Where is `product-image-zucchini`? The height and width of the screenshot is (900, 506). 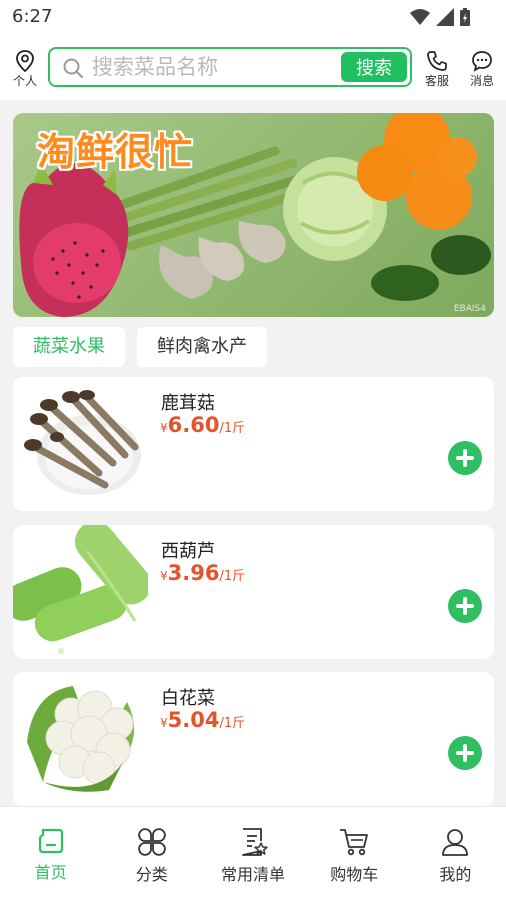
product-image-zucchini is located at coordinates (80, 589).